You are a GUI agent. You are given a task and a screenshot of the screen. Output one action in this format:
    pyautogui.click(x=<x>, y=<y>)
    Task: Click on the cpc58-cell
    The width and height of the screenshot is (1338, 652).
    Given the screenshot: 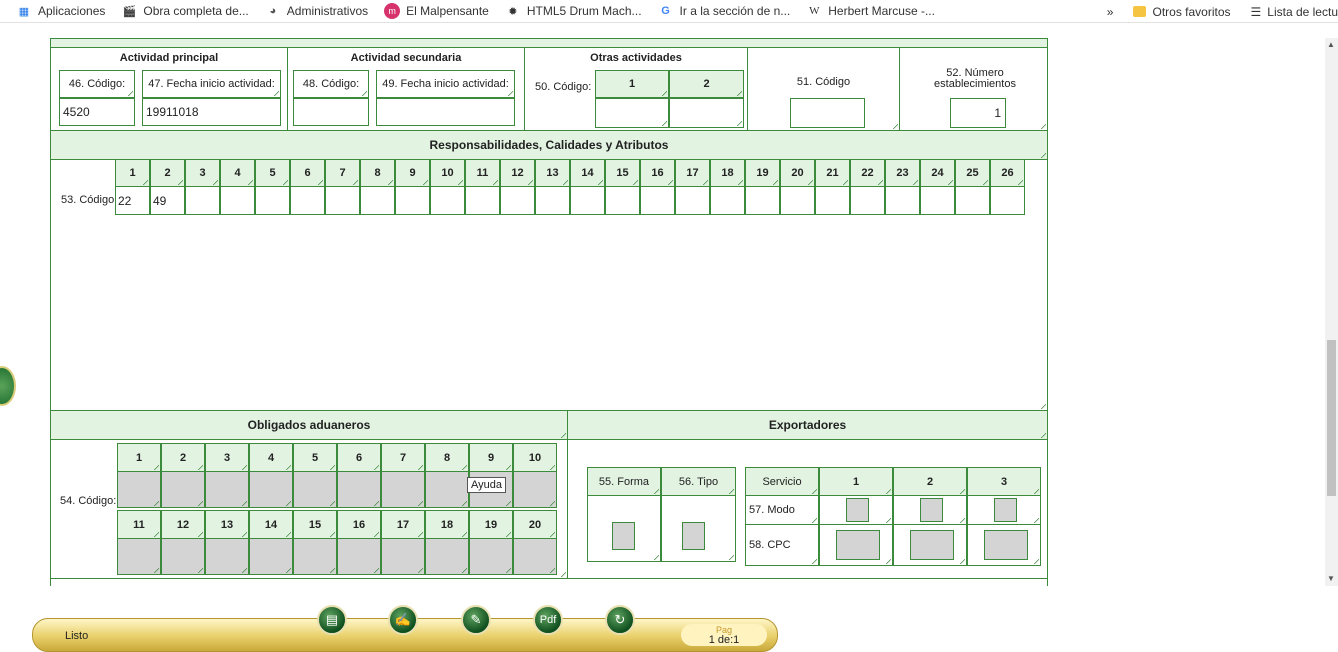 What is the action you would take?
    pyautogui.click(x=856, y=545)
    